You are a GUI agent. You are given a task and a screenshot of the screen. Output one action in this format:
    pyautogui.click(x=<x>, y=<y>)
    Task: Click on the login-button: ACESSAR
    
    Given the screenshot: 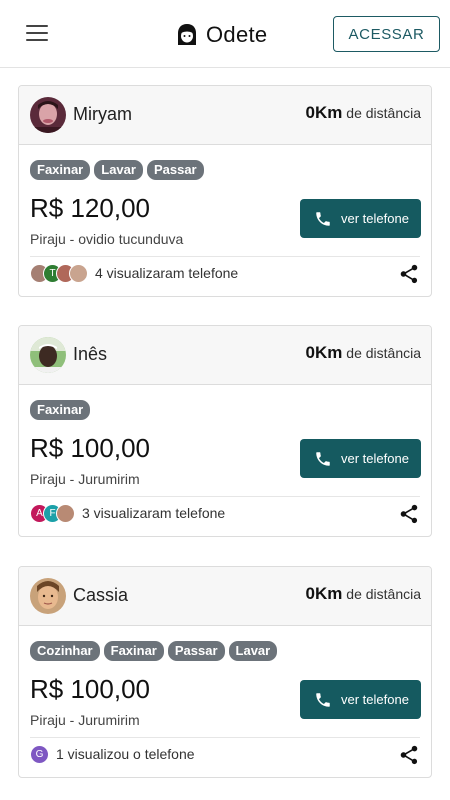 What is the action you would take?
    pyautogui.click(x=386, y=34)
    